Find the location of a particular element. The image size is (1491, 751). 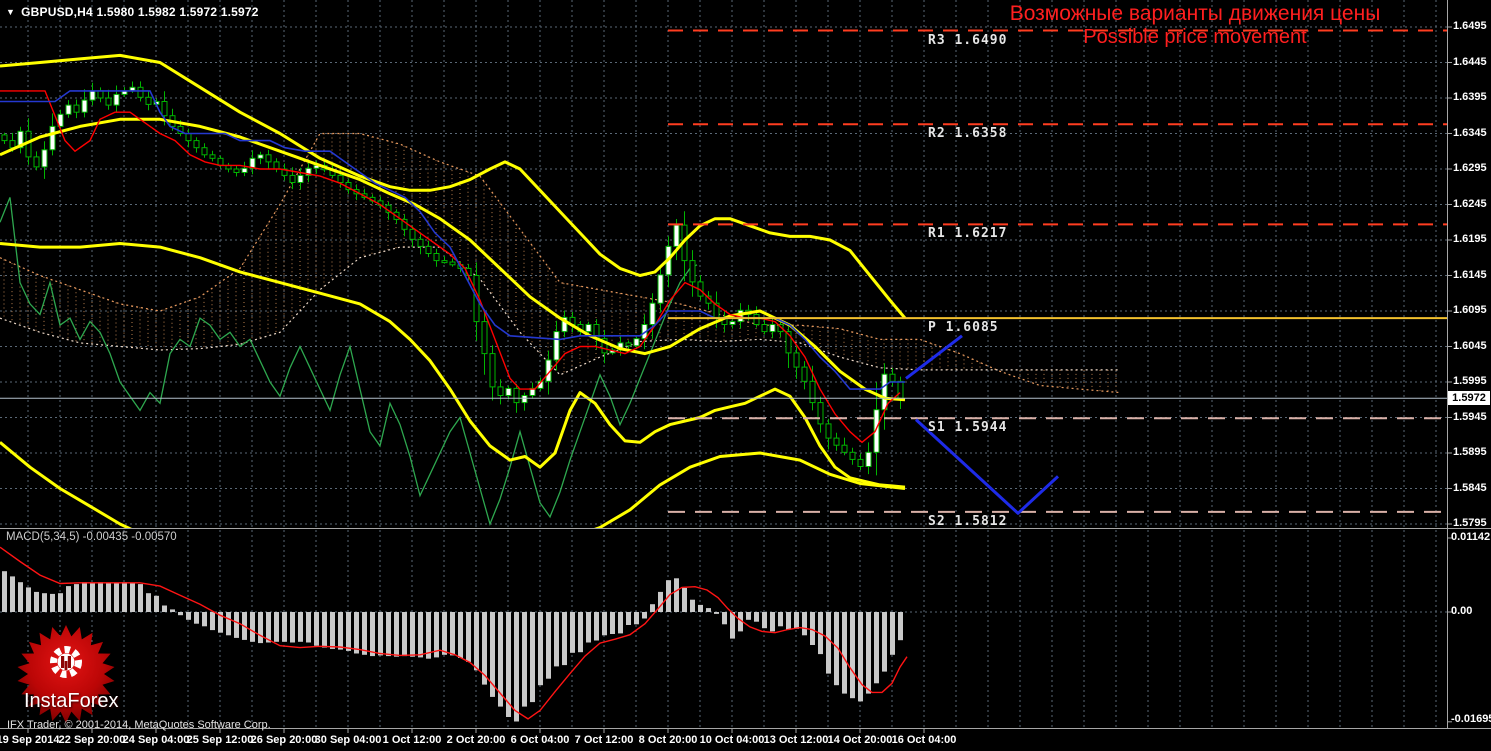

symbol-ohlc-info: GBPUSD,H4 1.5980 1.5982 1.5972 1.5972 is located at coordinates (140, 12).